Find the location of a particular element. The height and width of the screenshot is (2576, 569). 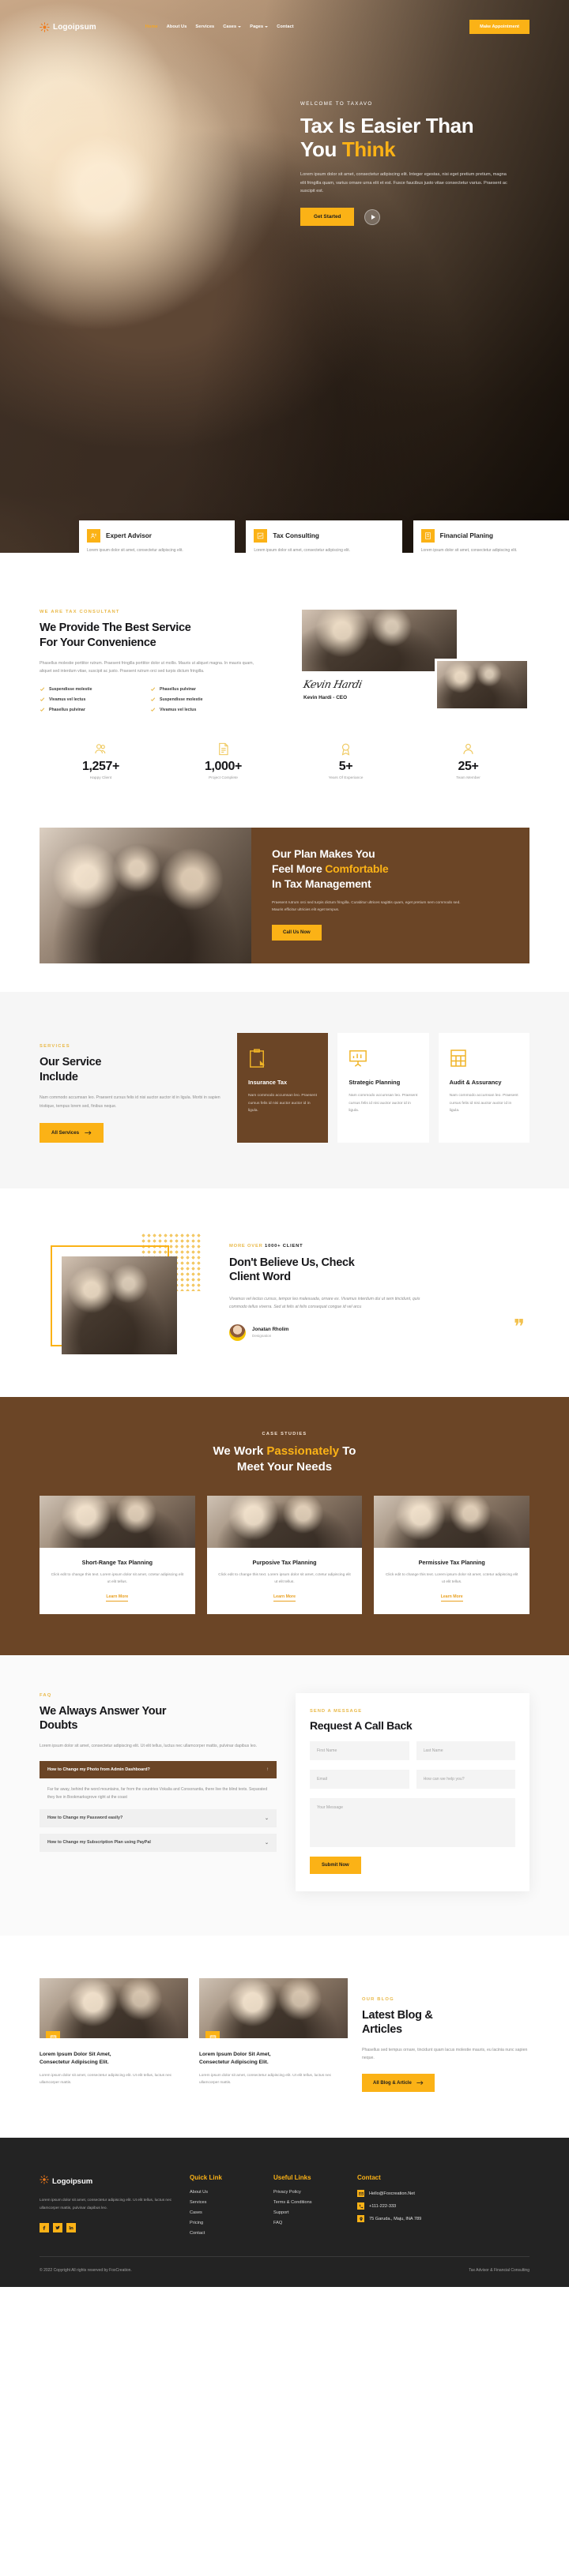

hero-title-highlight: Think is located at coordinates (368, 149).